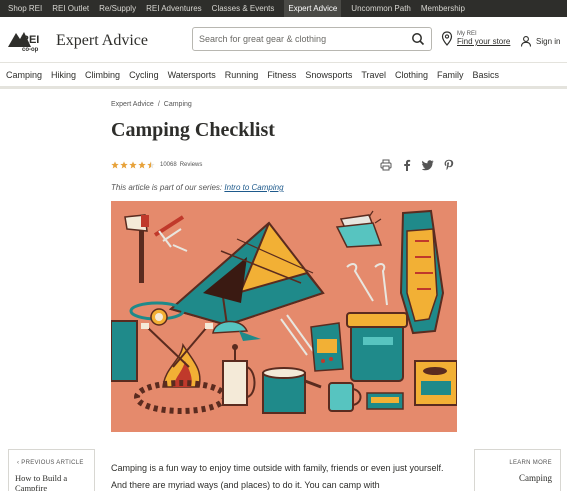 The height and width of the screenshot is (491, 567). I want to click on nav-snowsports: Snowsports, so click(328, 75).